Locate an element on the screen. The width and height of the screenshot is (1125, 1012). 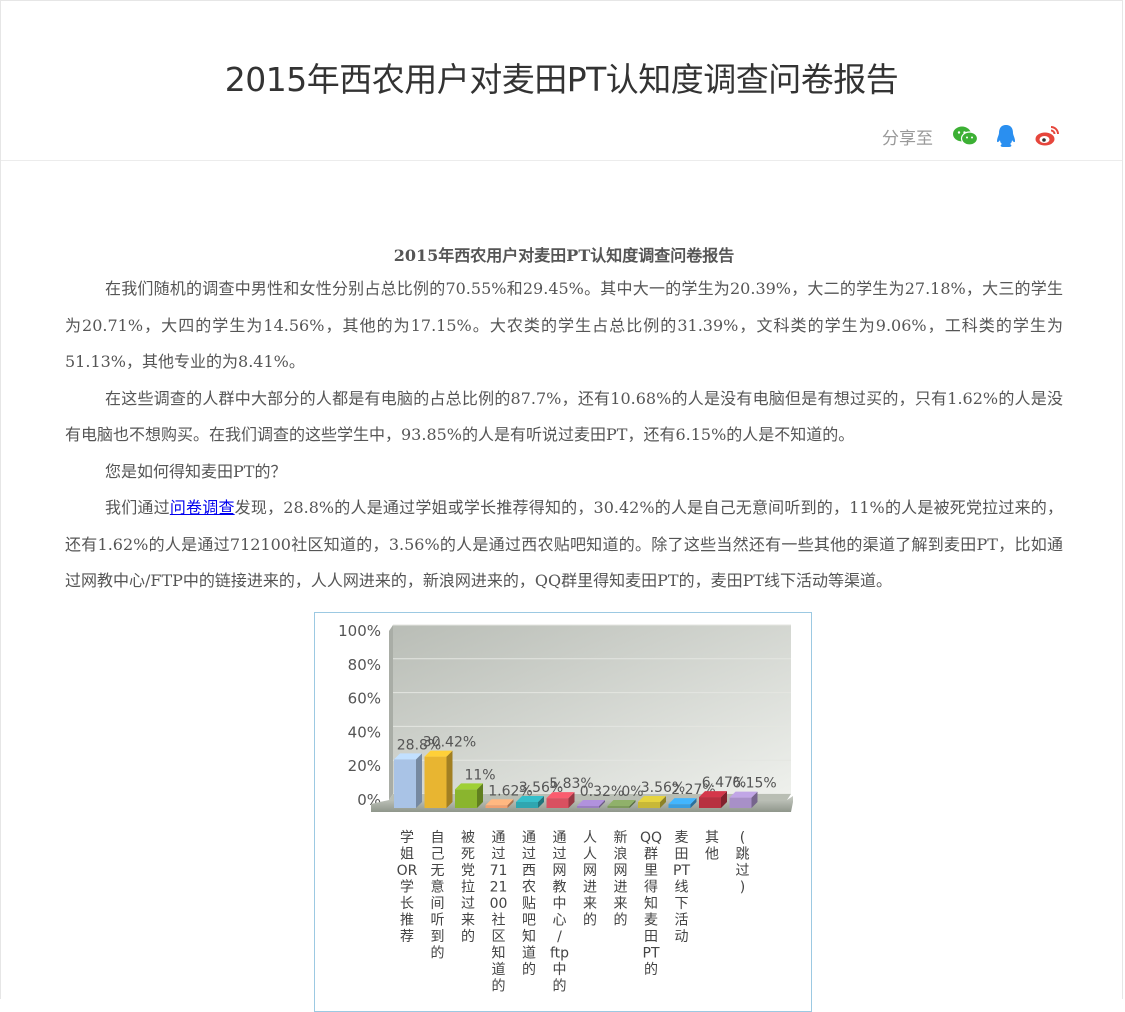
y-tick-label: 20% is located at coordinates (364, 766).